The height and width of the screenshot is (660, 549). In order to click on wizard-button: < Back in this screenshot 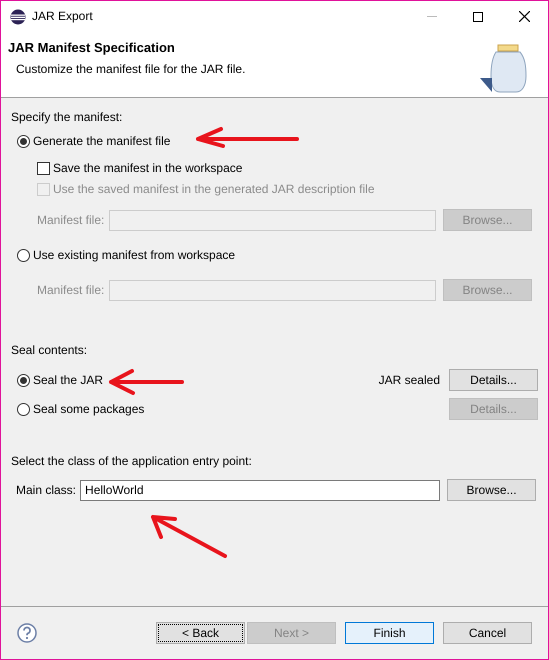, I will do `click(200, 633)`.